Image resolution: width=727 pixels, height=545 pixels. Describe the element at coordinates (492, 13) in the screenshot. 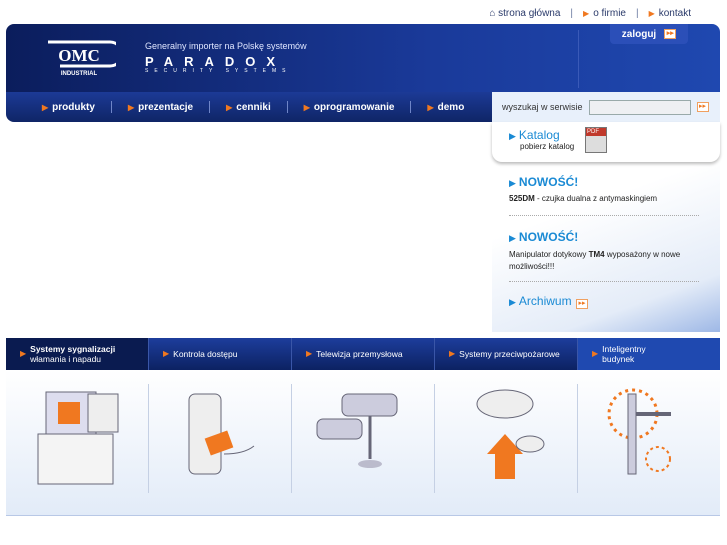

I see `home-icon: ⌂` at that location.